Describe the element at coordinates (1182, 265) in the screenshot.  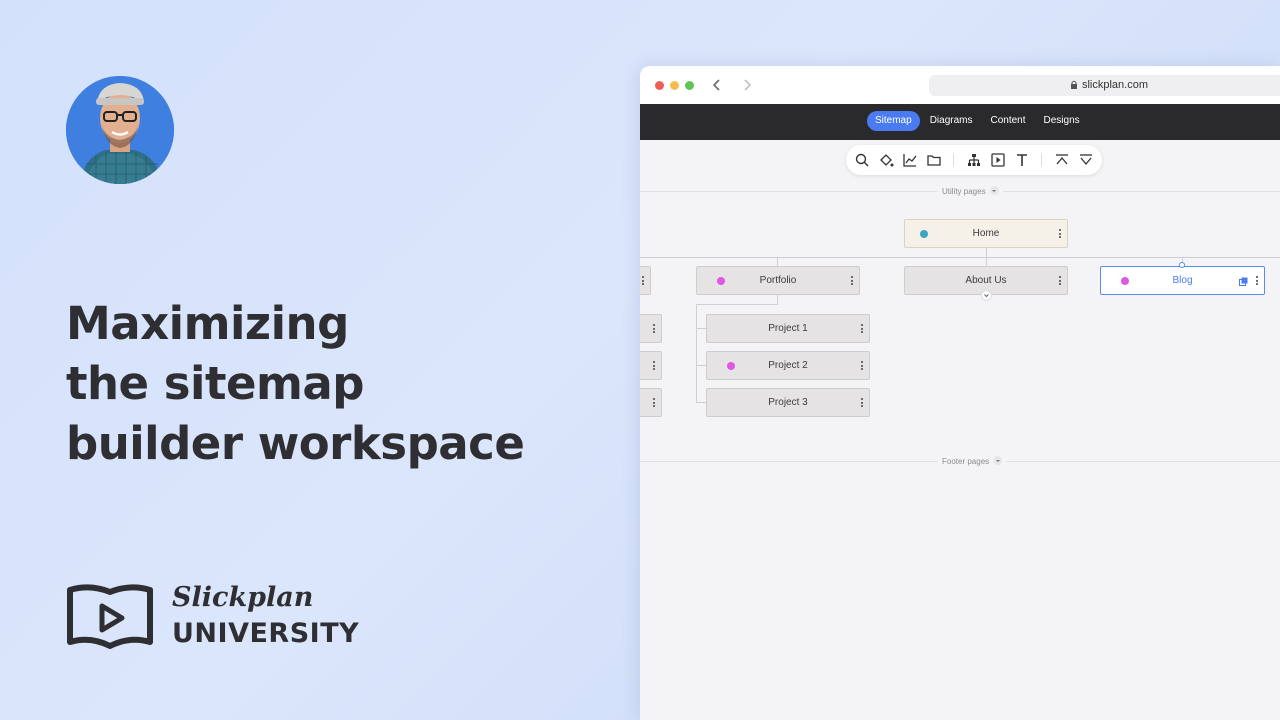
I see `node-connector-dot` at that location.